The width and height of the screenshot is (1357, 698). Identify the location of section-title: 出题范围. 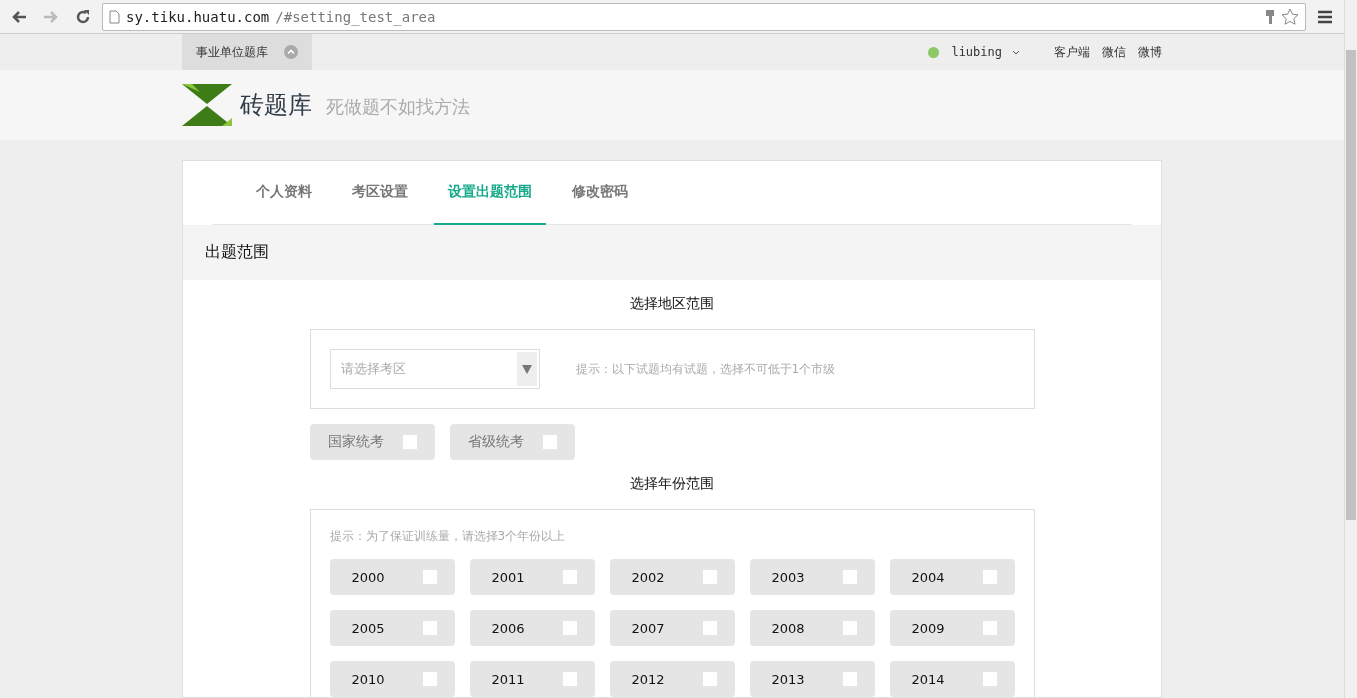
(672, 252).